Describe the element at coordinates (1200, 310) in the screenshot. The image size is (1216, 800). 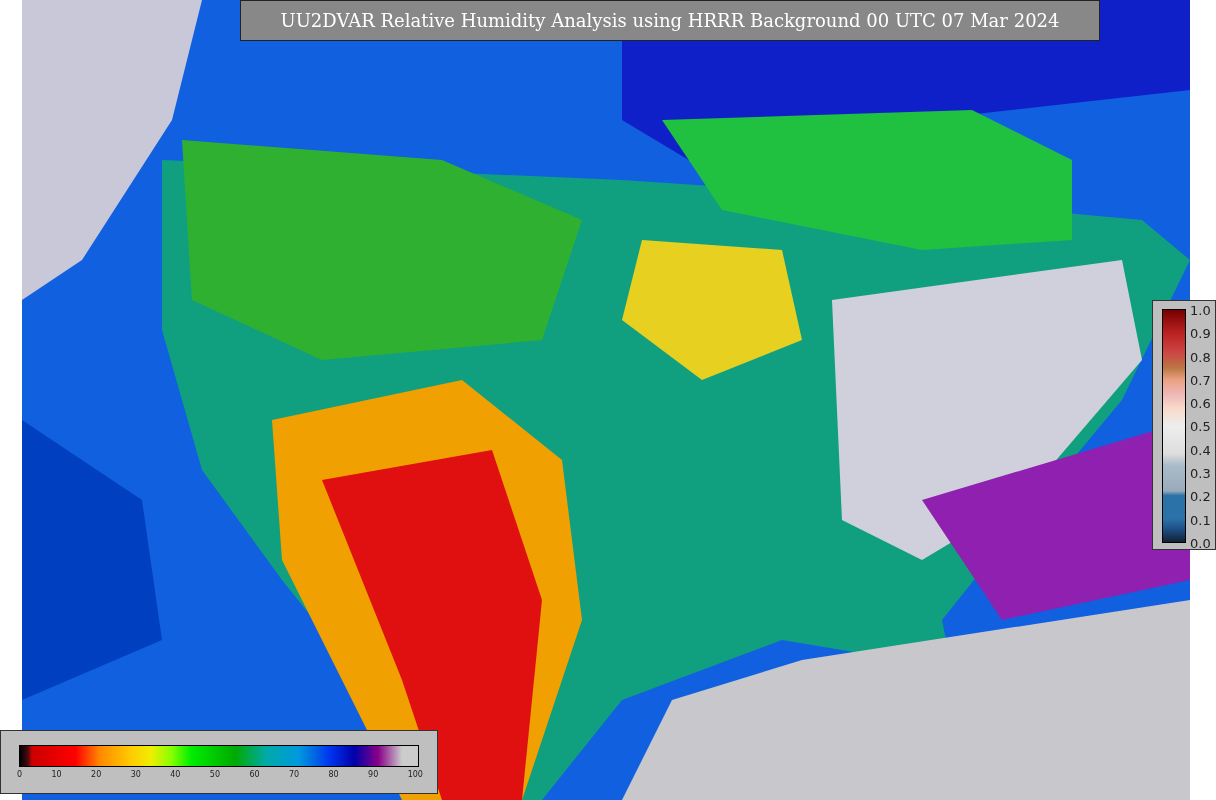
I see `tick-label: 1.0` at that location.